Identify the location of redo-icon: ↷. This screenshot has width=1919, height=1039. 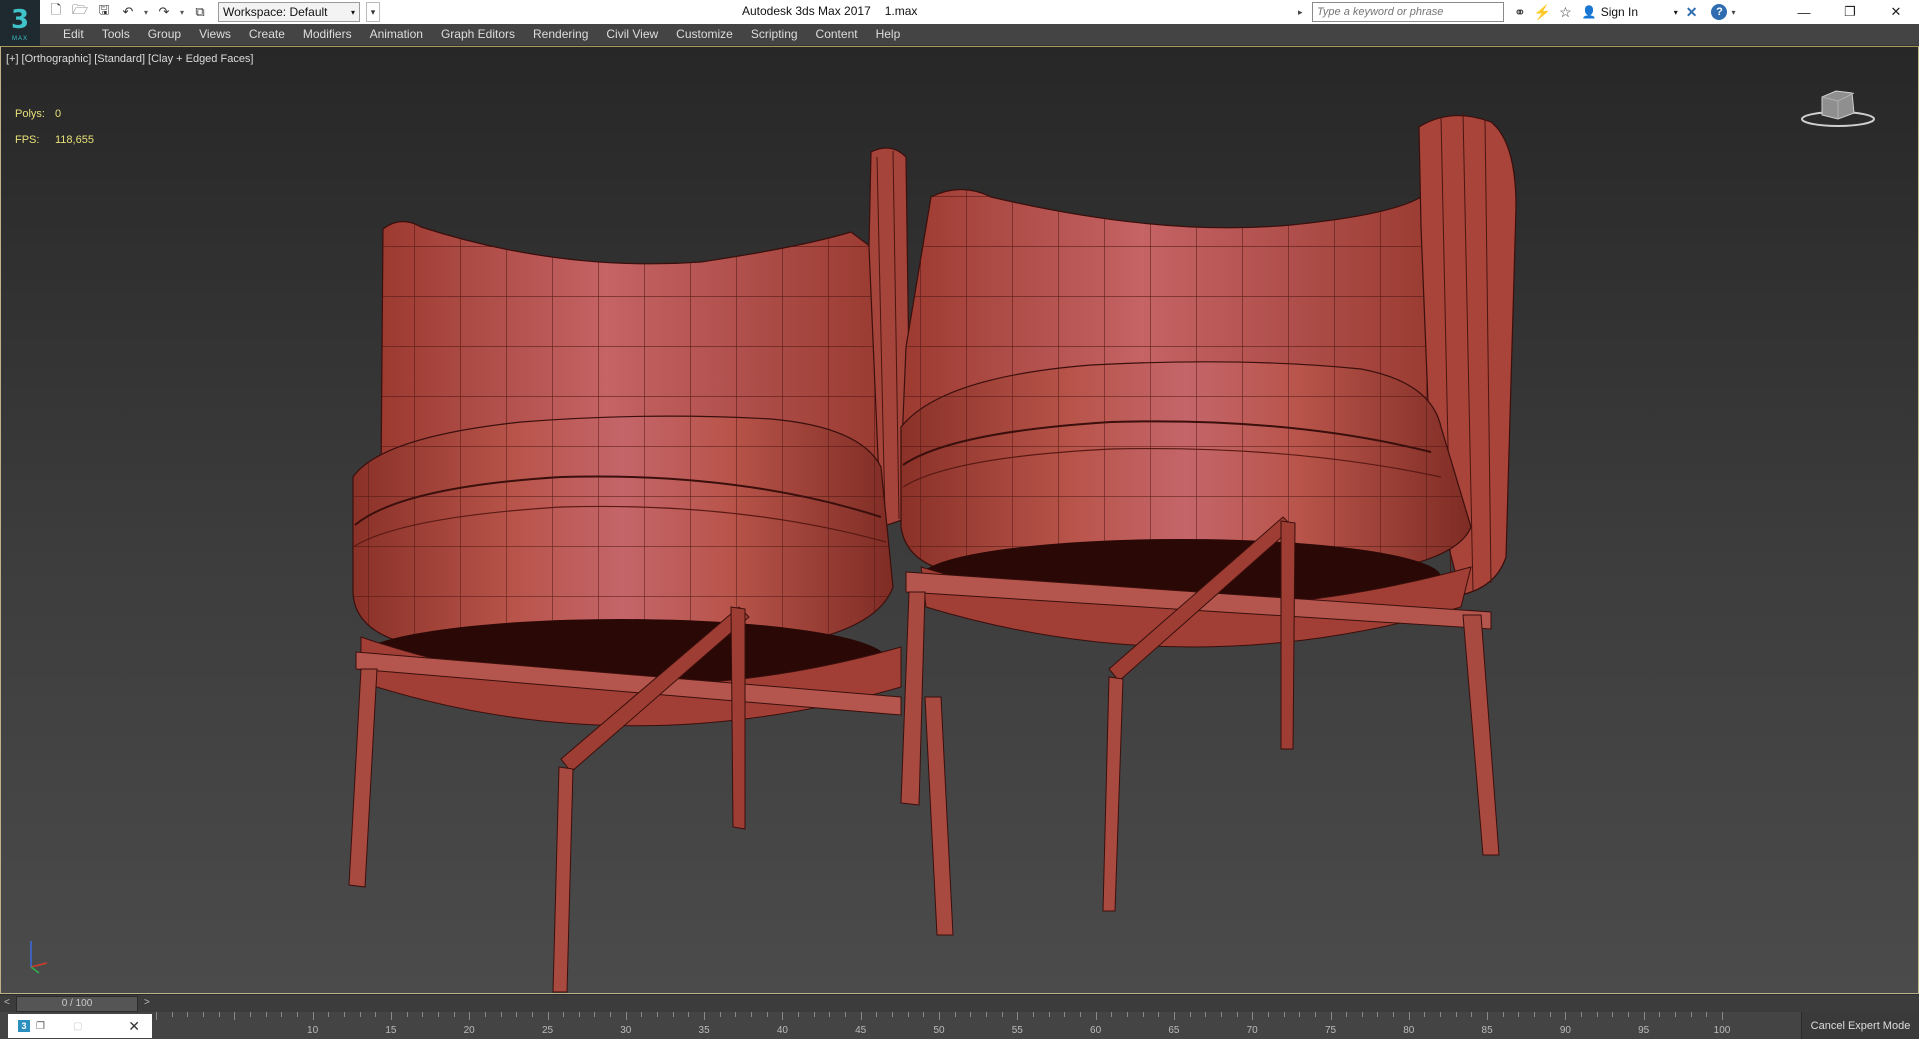
(164, 12).